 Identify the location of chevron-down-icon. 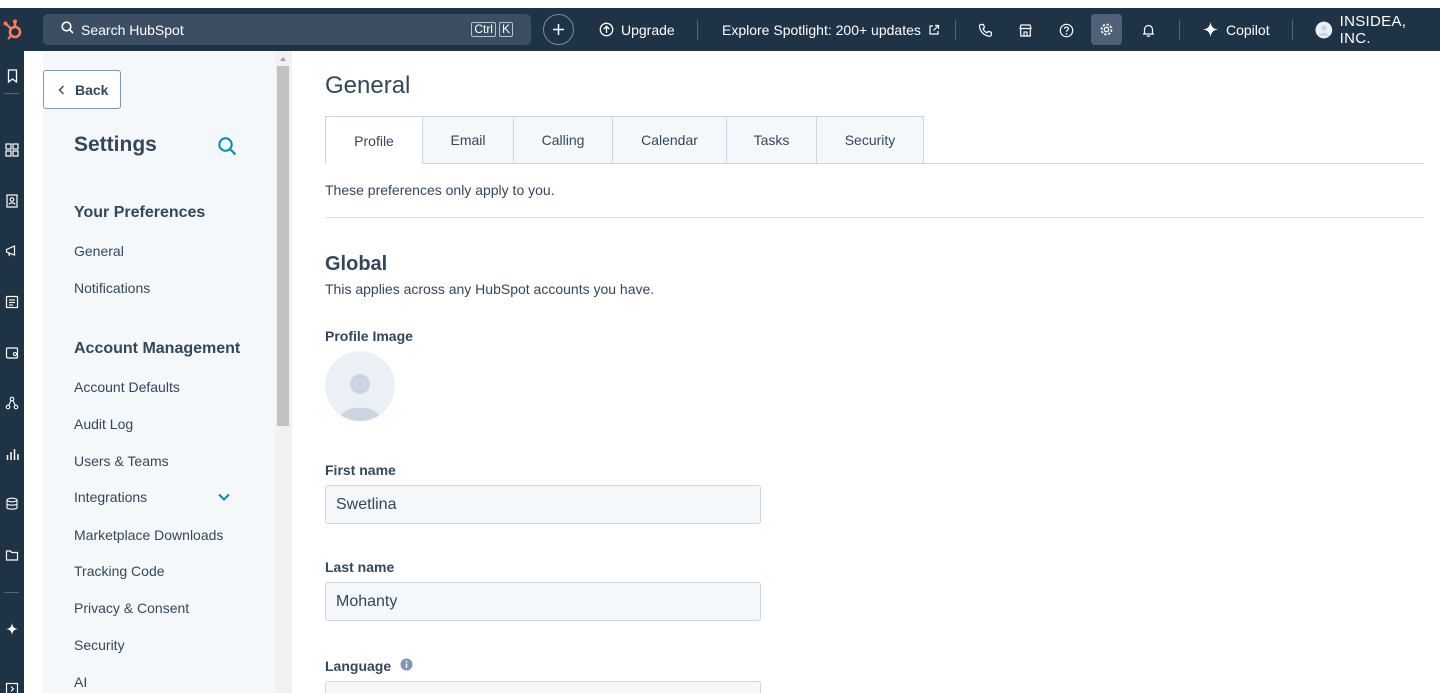
(224, 497).